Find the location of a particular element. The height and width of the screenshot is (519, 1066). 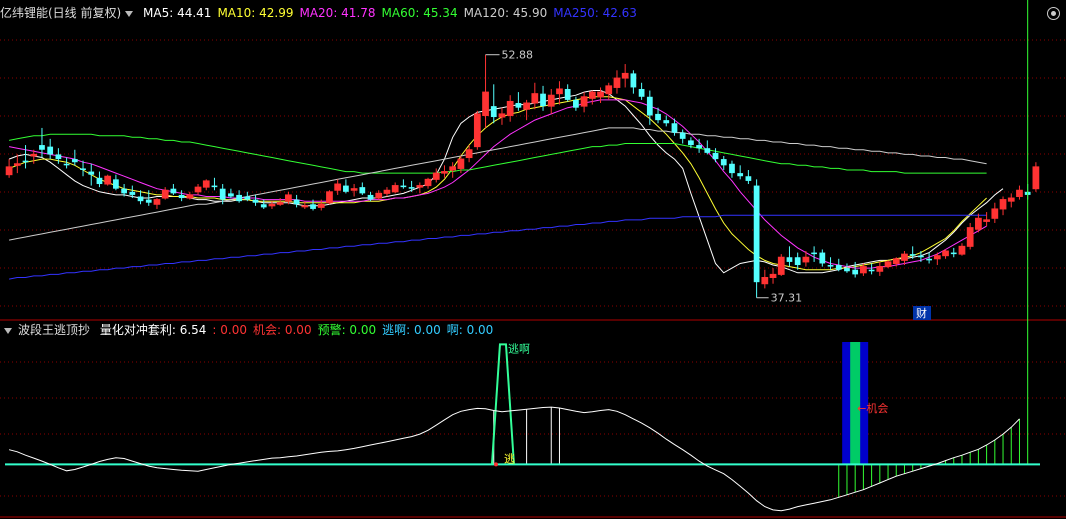

escape-spike is located at coordinates (502, 404).